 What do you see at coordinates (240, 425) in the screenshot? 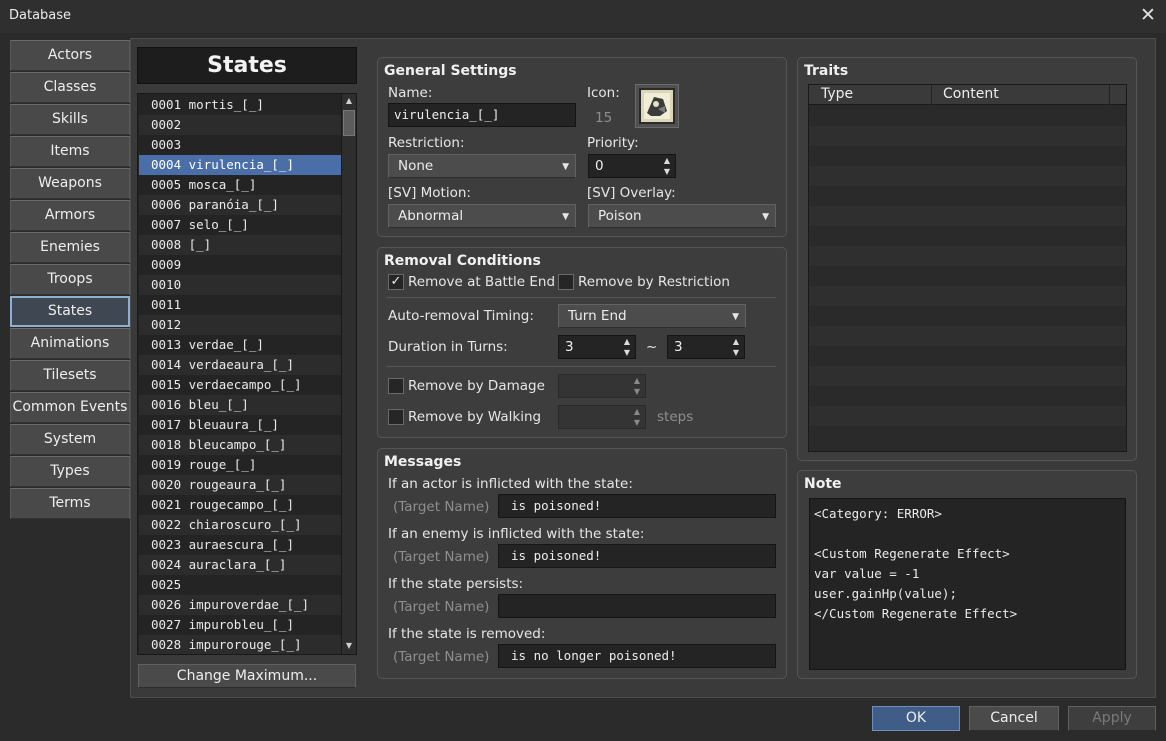
I see `state-list-item: 0017 bleuaura_[_]` at bounding box center [240, 425].